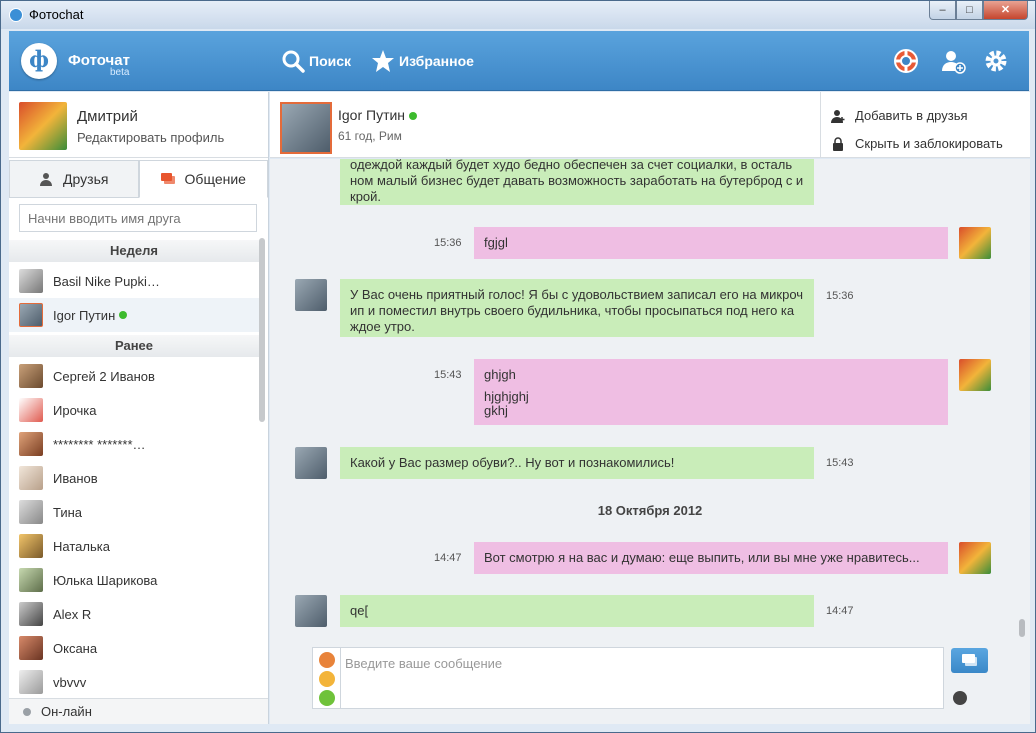 Image resolution: width=1036 pixels, height=733 pixels. I want to click on friend-item: Юлька Шарикова, so click(134, 580).